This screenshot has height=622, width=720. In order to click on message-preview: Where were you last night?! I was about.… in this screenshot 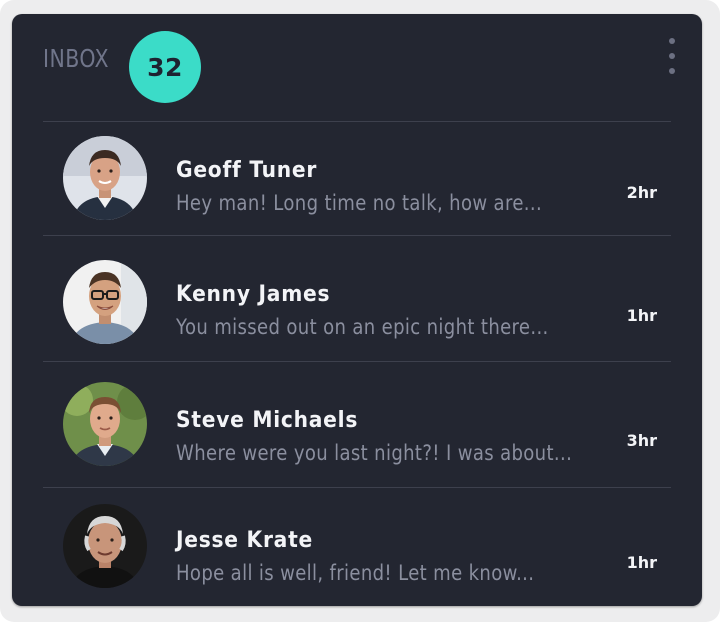, I will do `click(374, 453)`.